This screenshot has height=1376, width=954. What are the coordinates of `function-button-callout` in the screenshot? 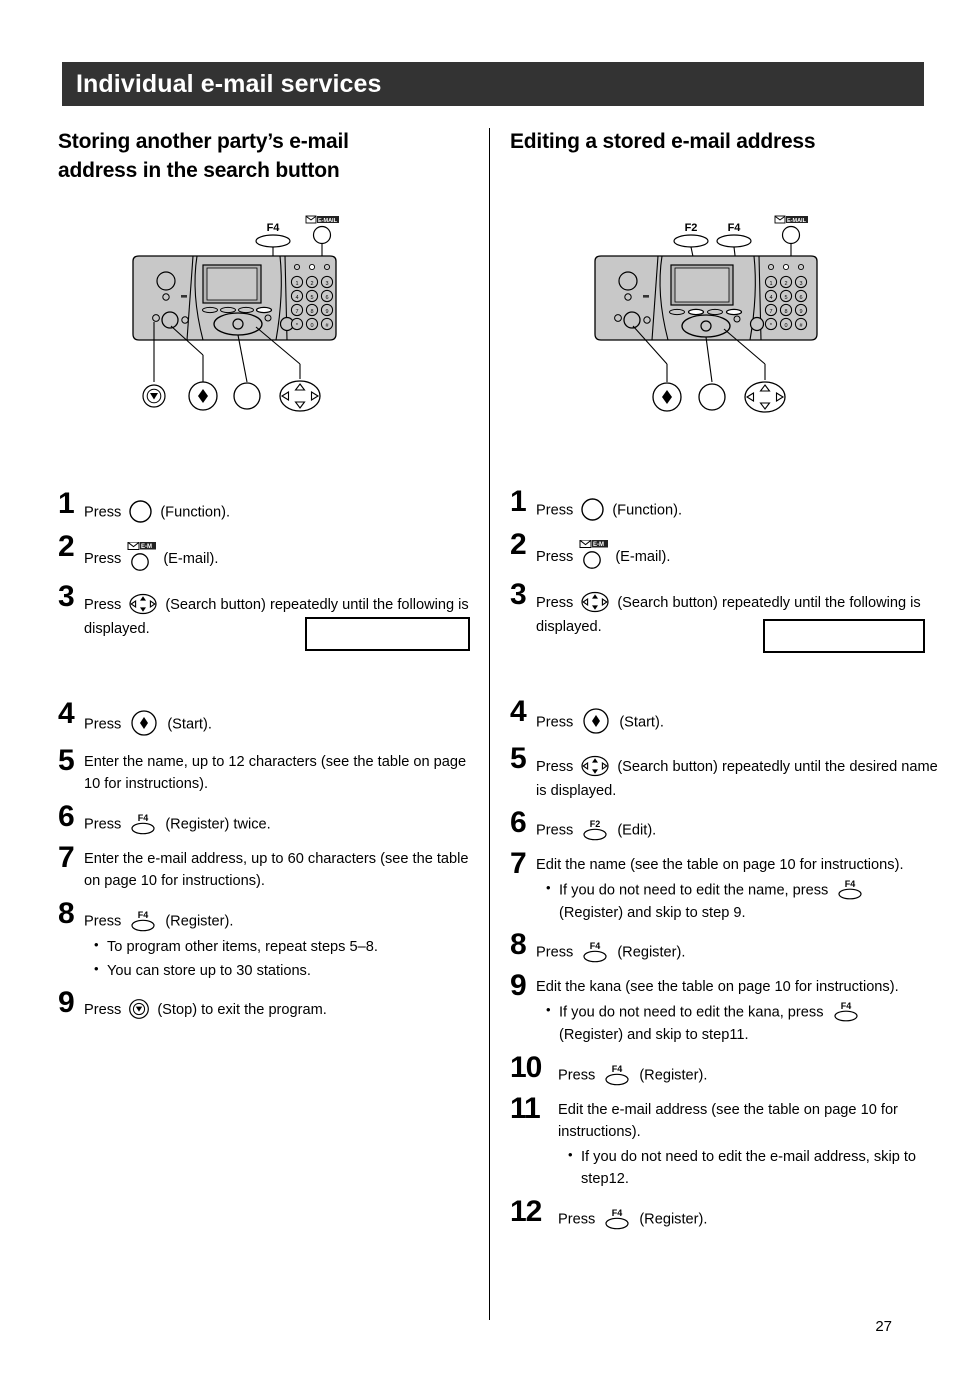 It's located at (712, 397).